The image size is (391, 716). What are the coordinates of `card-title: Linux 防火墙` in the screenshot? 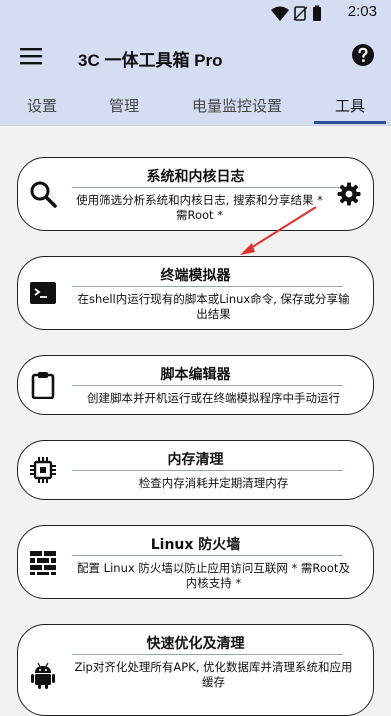 It's located at (195, 545).